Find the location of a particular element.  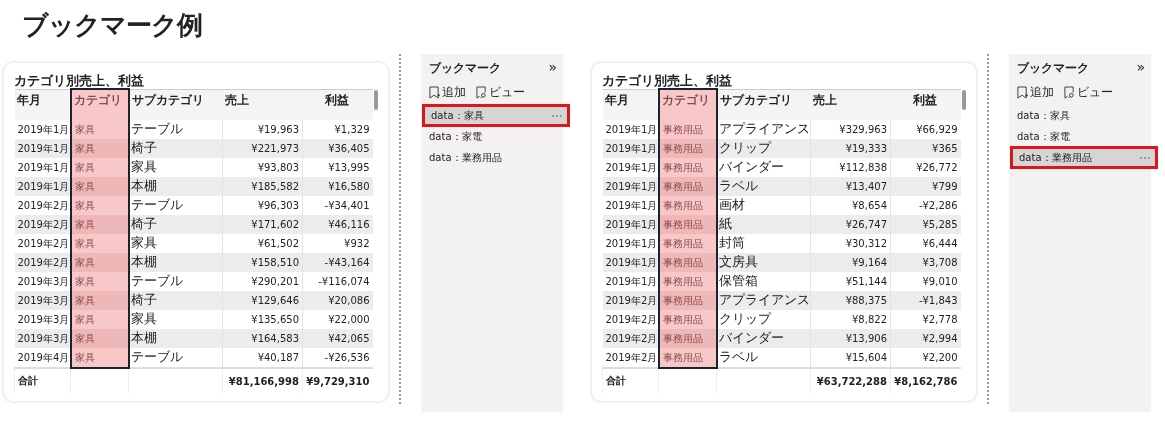

table-title: カテゴリ別売上、利益 is located at coordinates (79, 80).